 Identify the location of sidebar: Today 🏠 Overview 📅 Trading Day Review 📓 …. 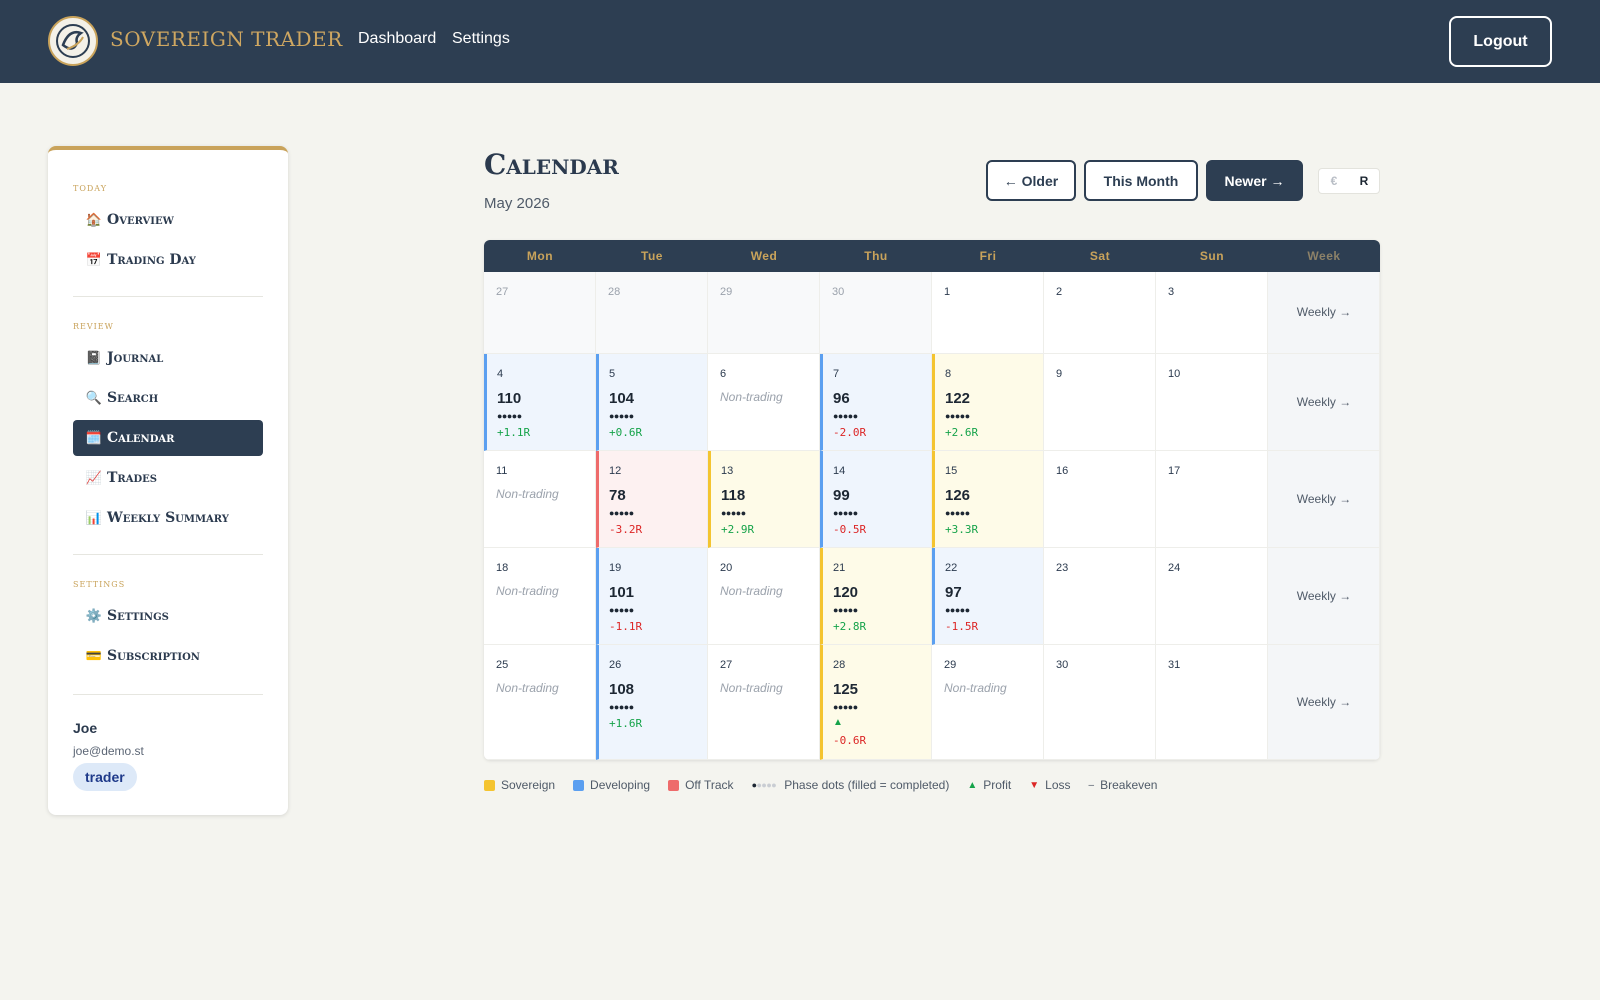
(168, 480).